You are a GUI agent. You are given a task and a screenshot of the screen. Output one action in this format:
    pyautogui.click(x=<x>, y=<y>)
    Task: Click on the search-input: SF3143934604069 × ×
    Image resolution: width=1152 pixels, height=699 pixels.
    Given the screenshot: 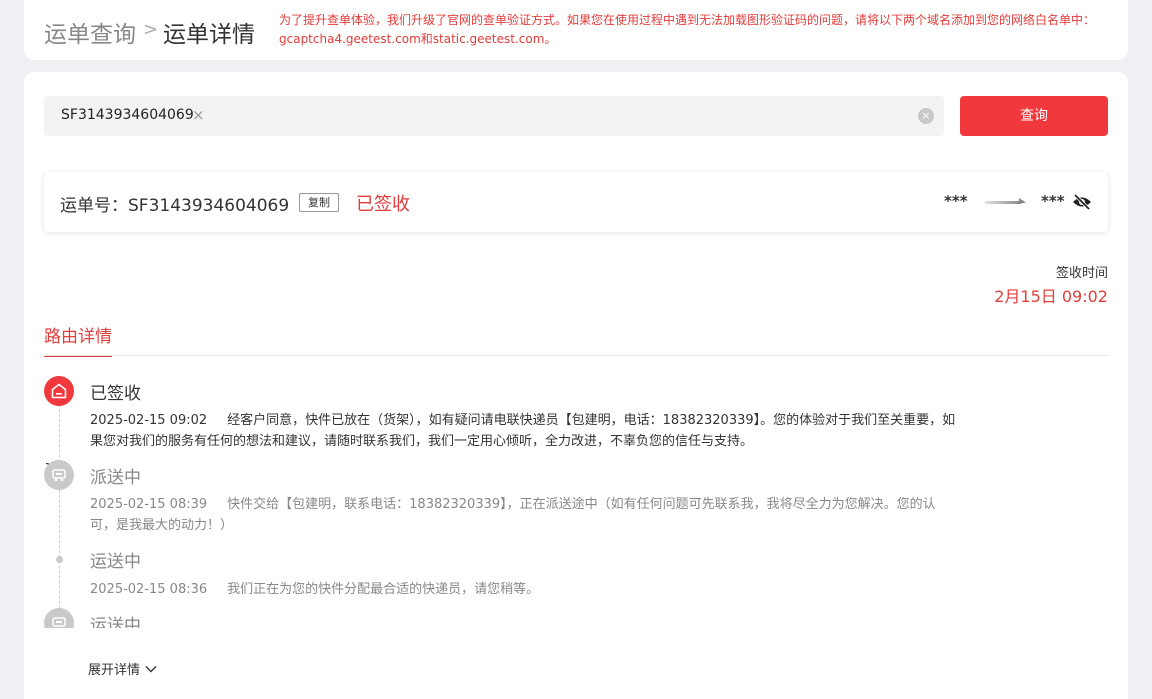 What is the action you would take?
    pyautogui.click(x=494, y=116)
    